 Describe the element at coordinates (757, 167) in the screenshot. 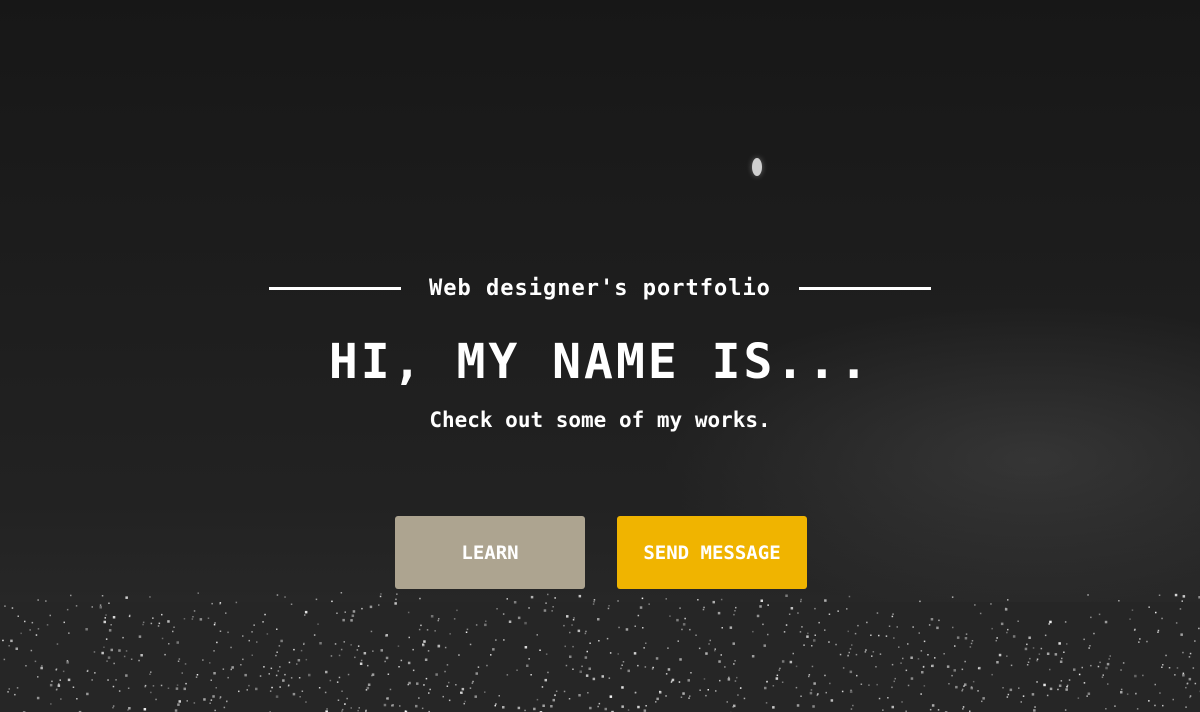

I see `moon-icon` at that location.